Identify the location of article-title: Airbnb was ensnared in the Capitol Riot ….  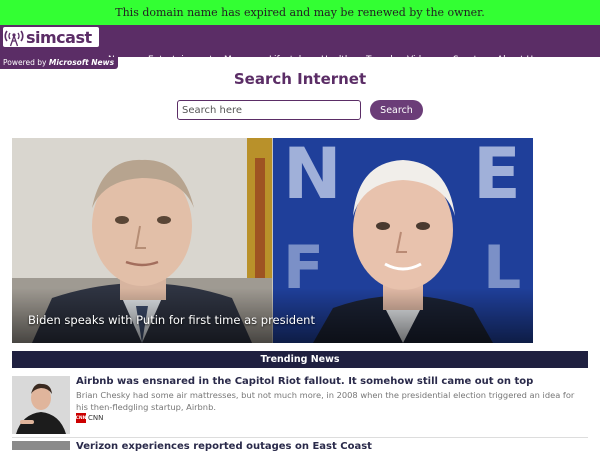
(304, 381).